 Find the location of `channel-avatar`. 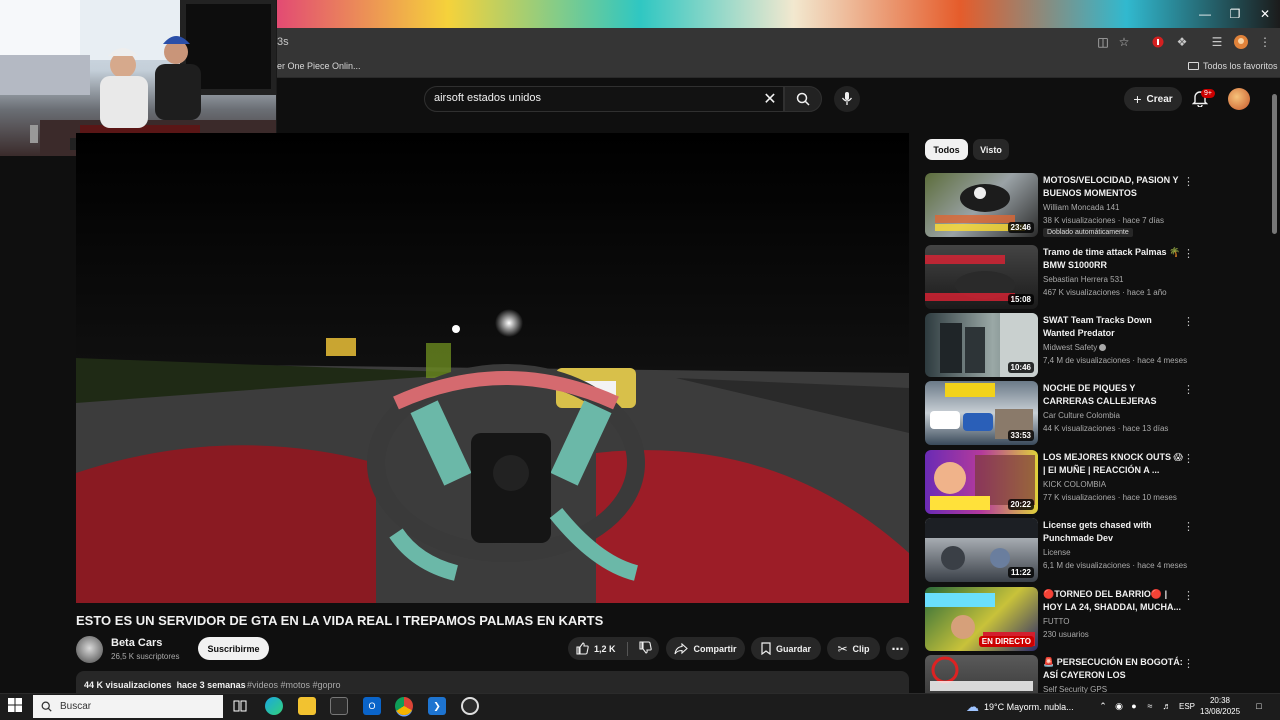

channel-avatar is located at coordinates (89, 649).